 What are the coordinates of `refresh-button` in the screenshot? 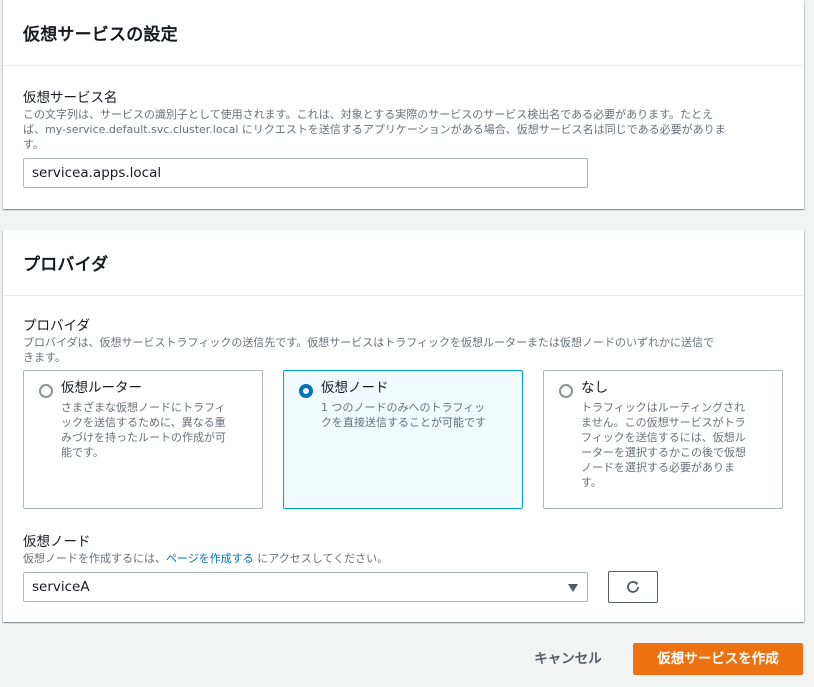 It's located at (633, 587).